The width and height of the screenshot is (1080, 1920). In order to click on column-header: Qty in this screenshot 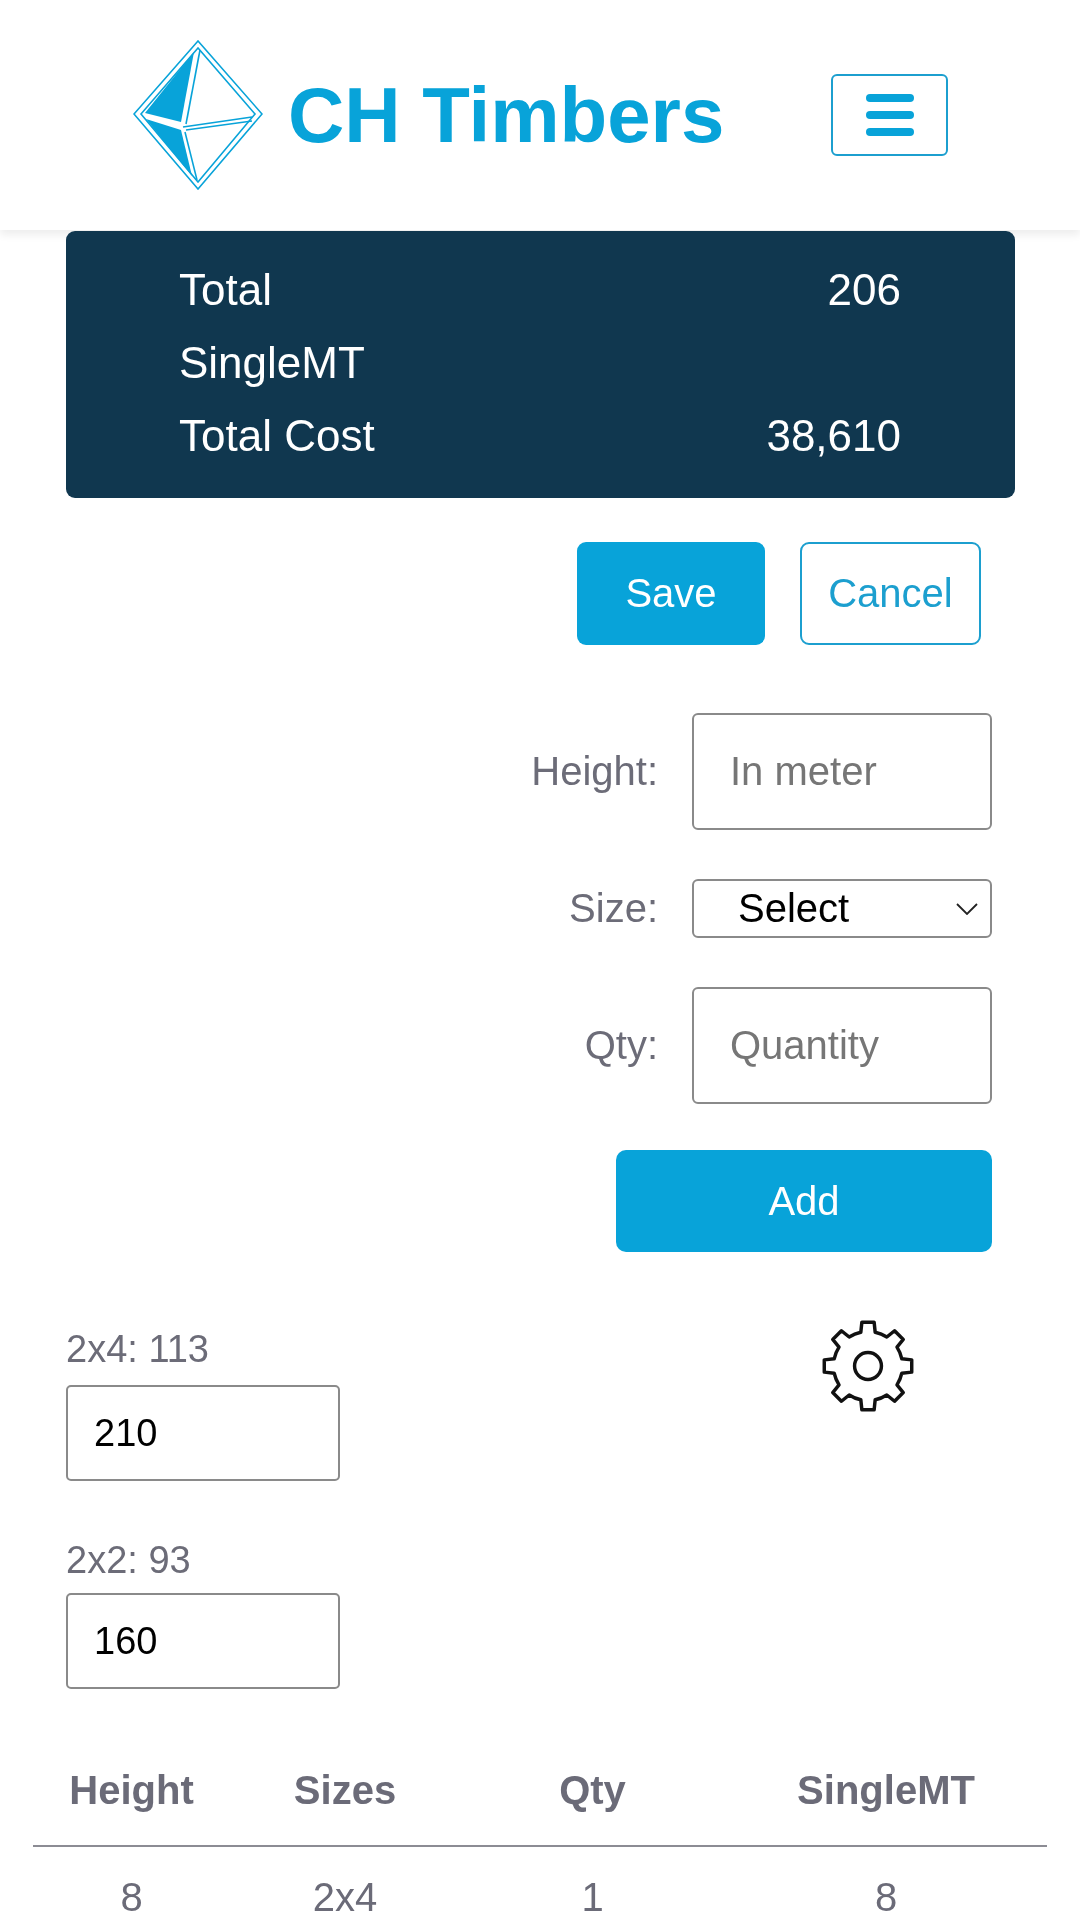, I will do `click(592, 1803)`.